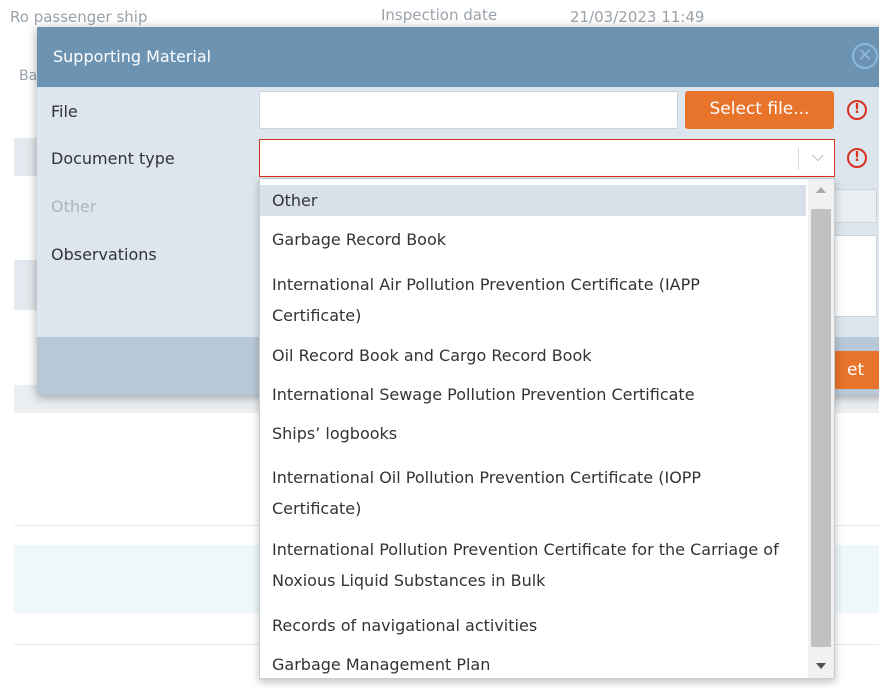 The image size is (879, 689). What do you see at coordinates (468, 110) in the screenshot?
I see `file-field` at bounding box center [468, 110].